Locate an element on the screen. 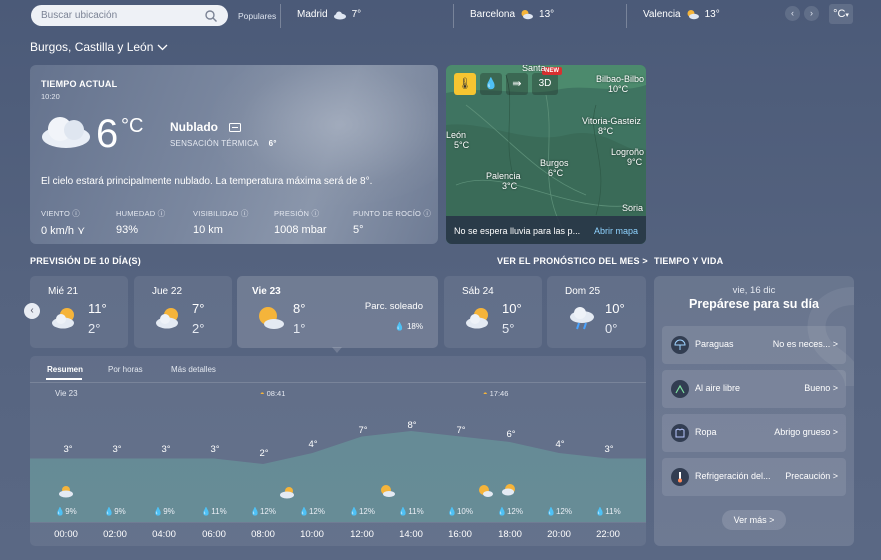 The image size is (881, 560). hour-label: 18:00 is located at coordinates (510, 534).